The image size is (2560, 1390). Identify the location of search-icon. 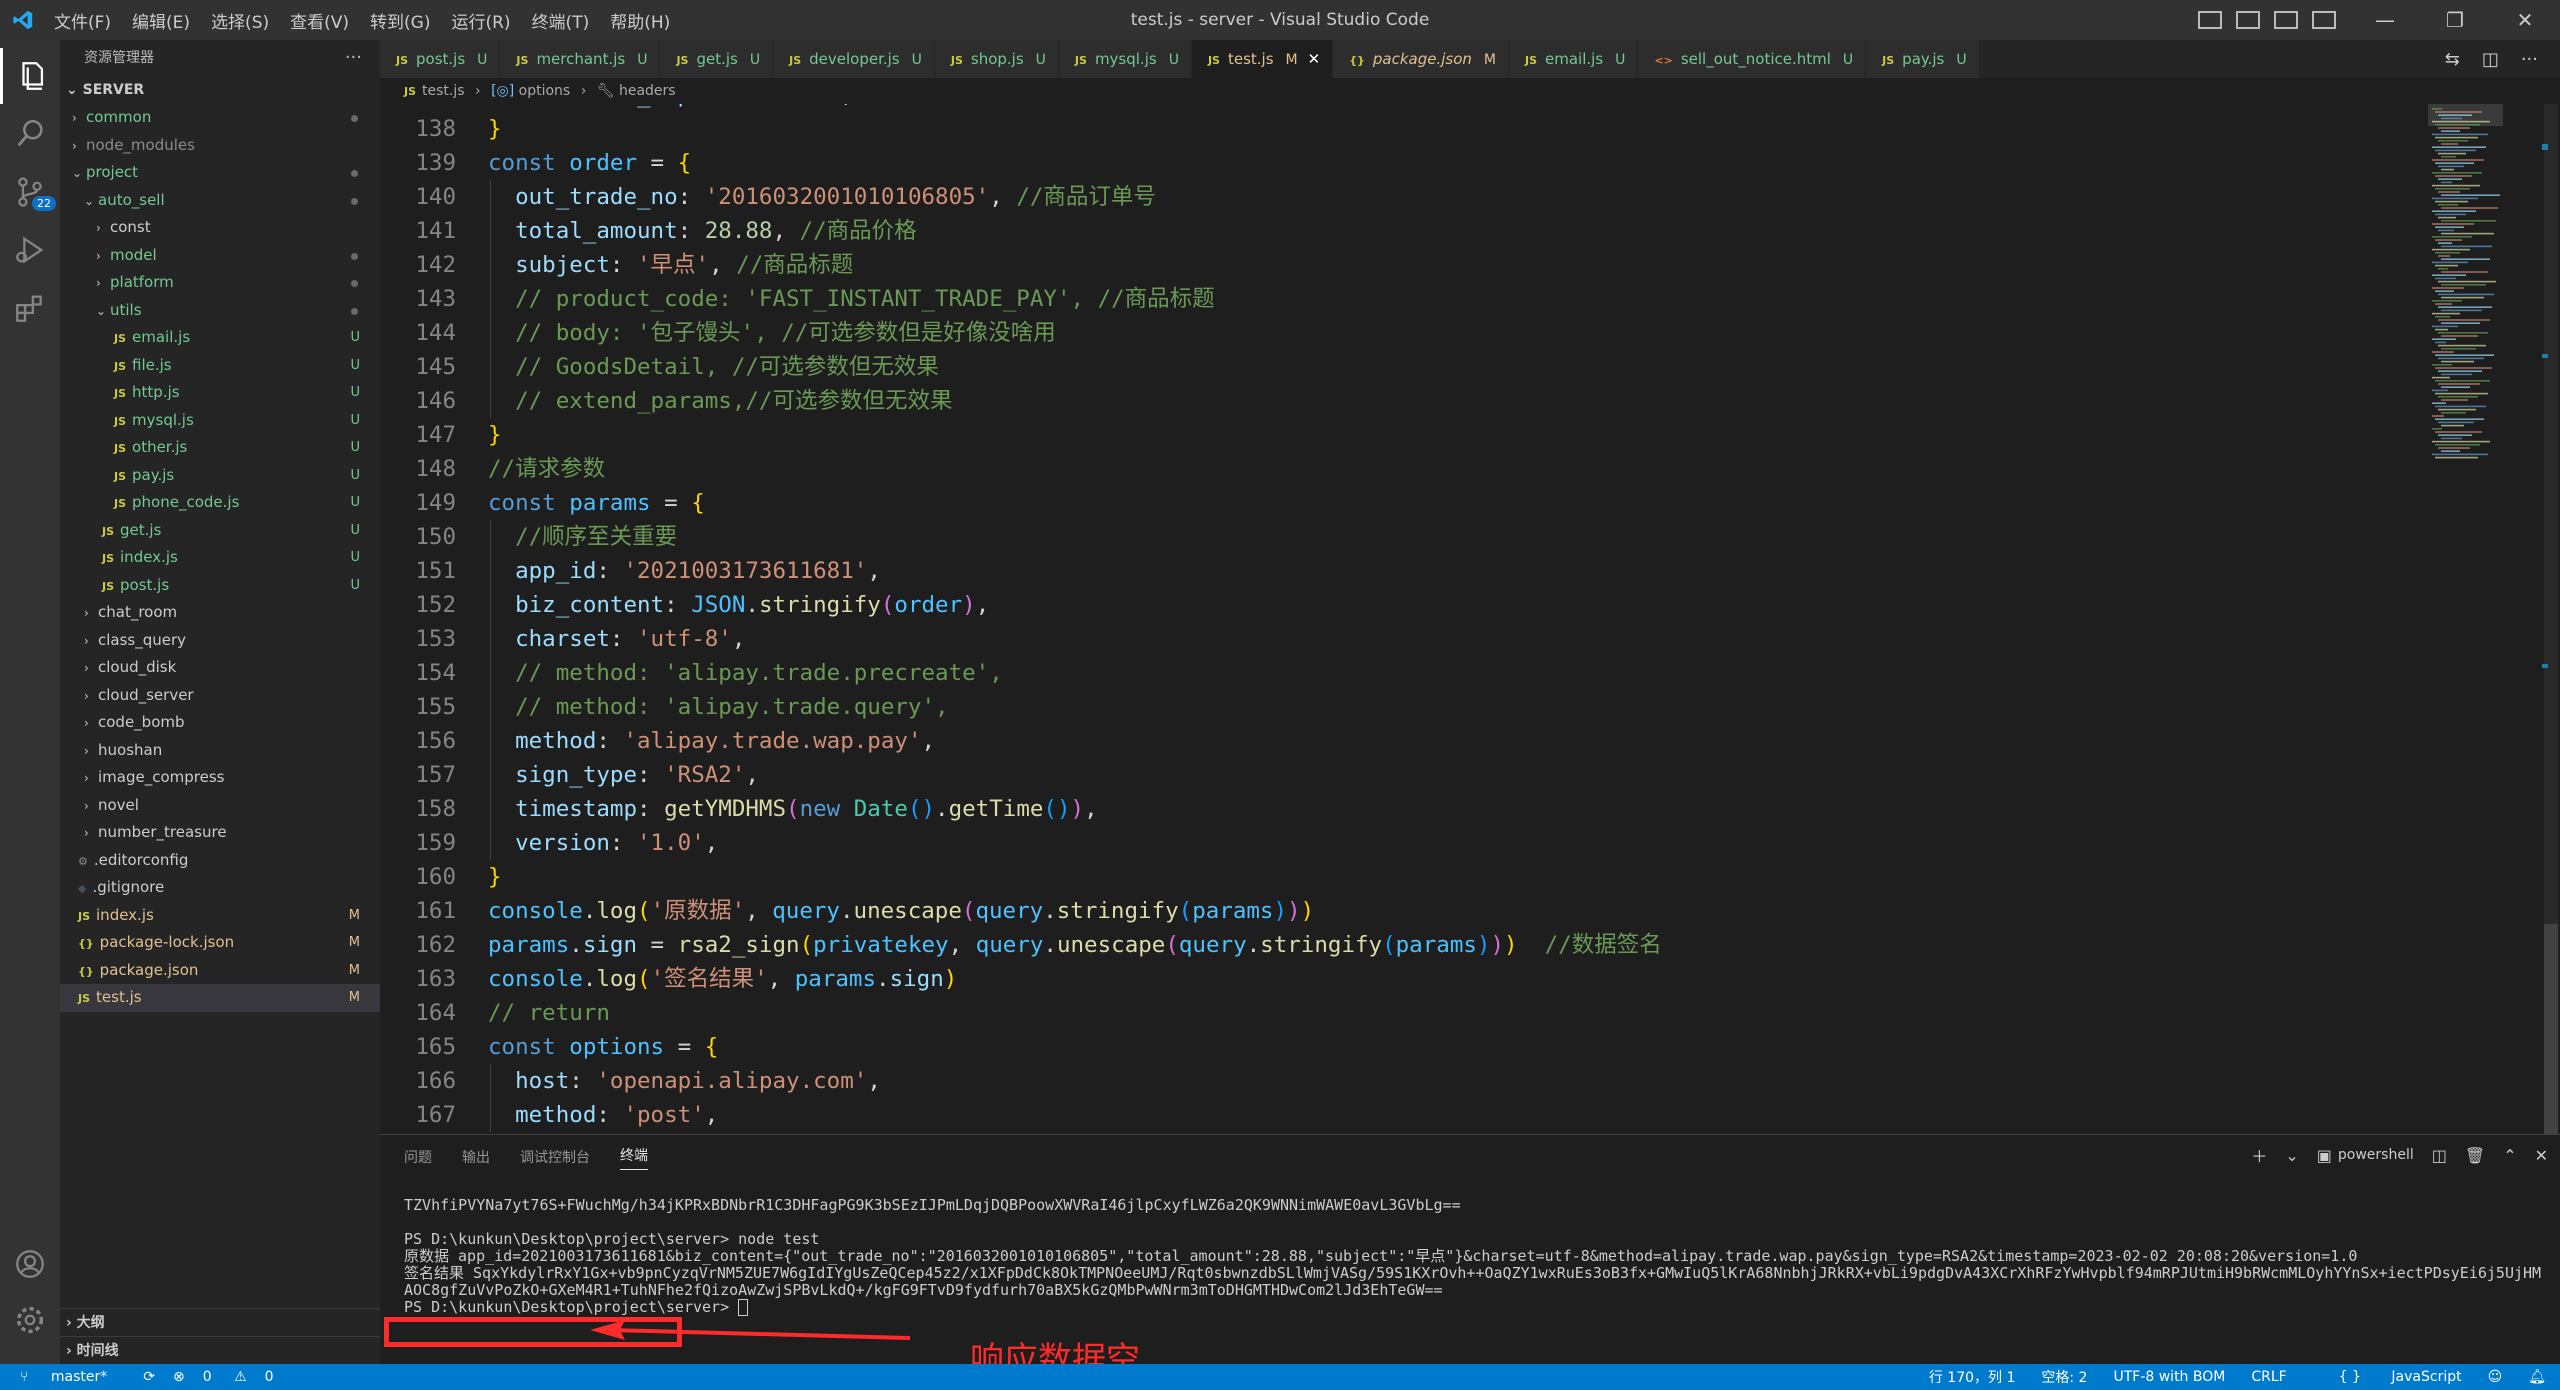
(30, 134).